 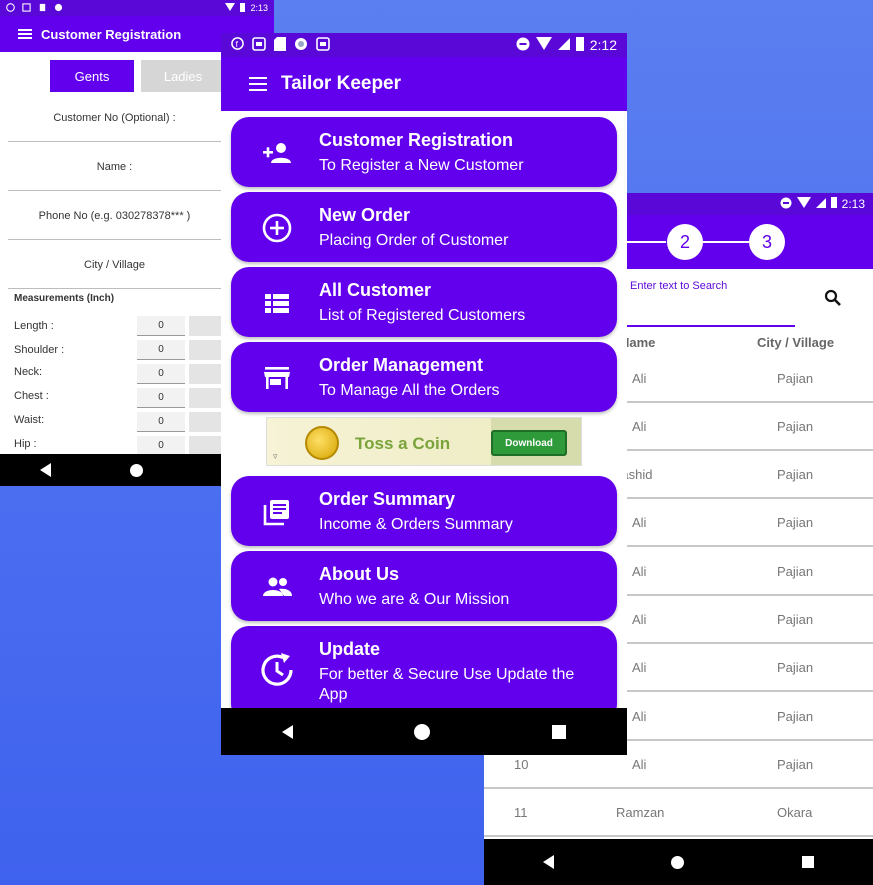 I want to click on menu-subtitle: Placing Order of Customer, so click(x=414, y=240).